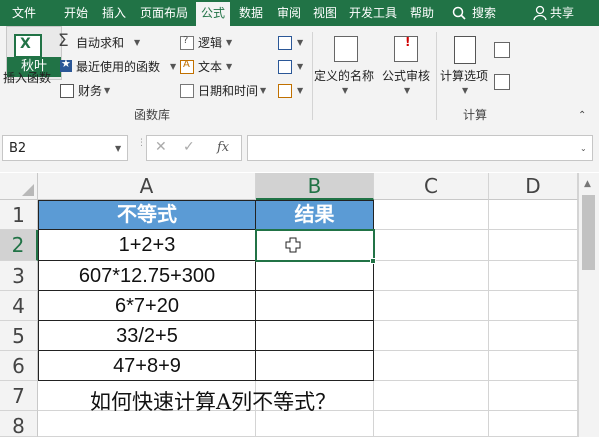 Image resolution: width=599 pixels, height=441 pixels. What do you see at coordinates (431, 186) in the screenshot?
I see `column-header-c: C` at bounding box center [431, 186].